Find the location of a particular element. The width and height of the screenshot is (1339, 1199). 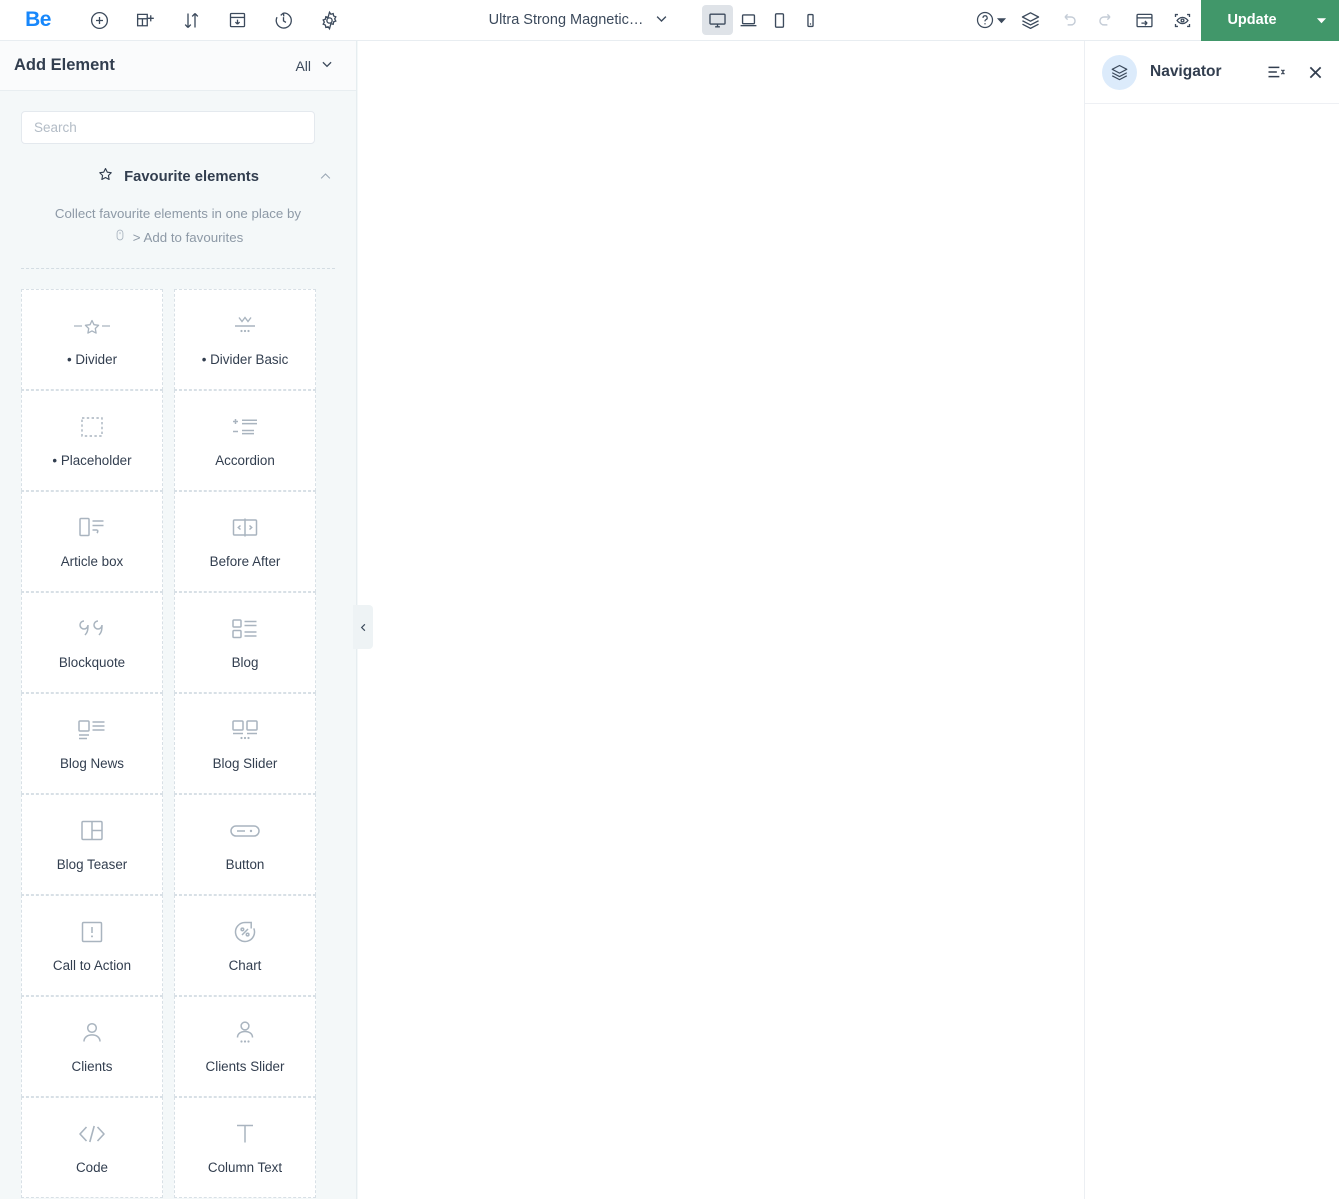

favourite-elements-header: Favourite elements is located at coordinates (178, 177).